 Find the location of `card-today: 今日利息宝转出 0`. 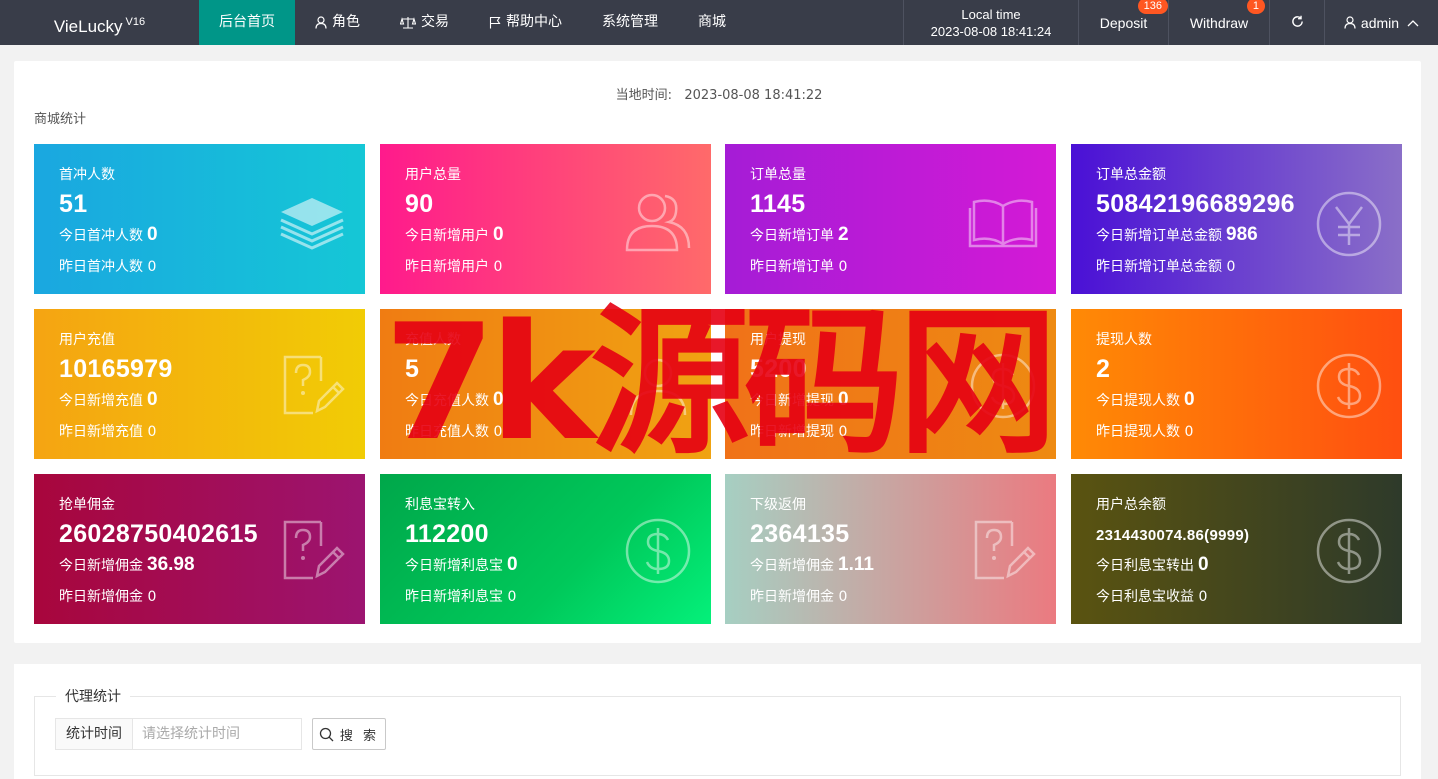

card-today: 今日利息宝转出 0 is located at coordinates (1152, 565).